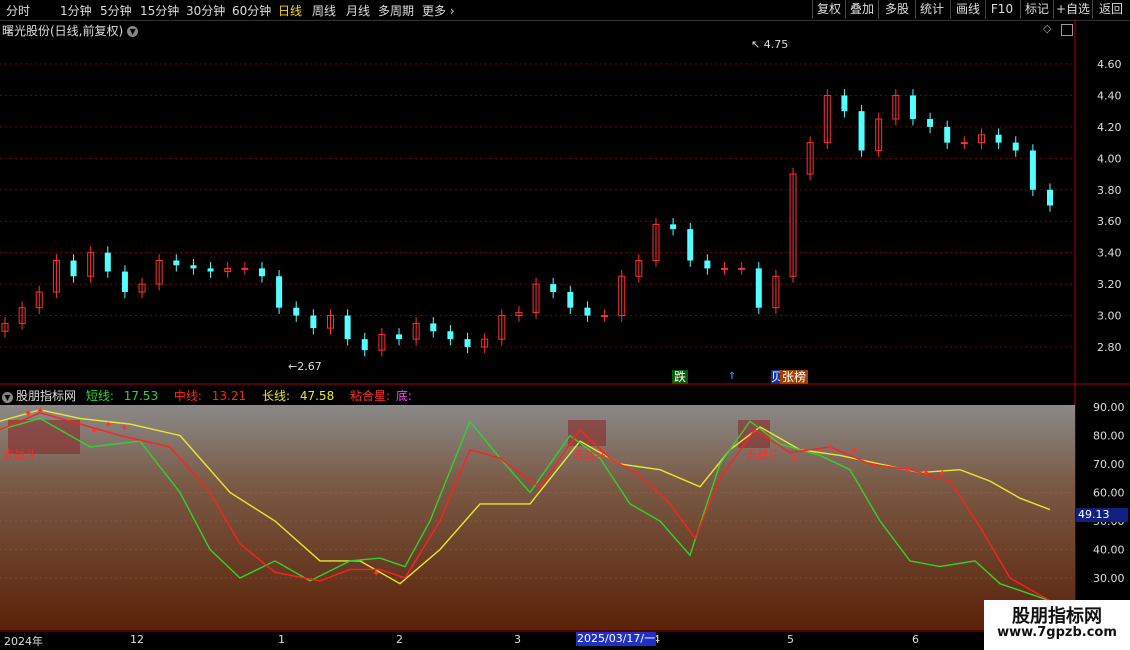 This screenshot has width=1130, height=650. Describe the element at coordinates (680, 377) in the screenshot. I see `drop-marker: 跌` at that location.